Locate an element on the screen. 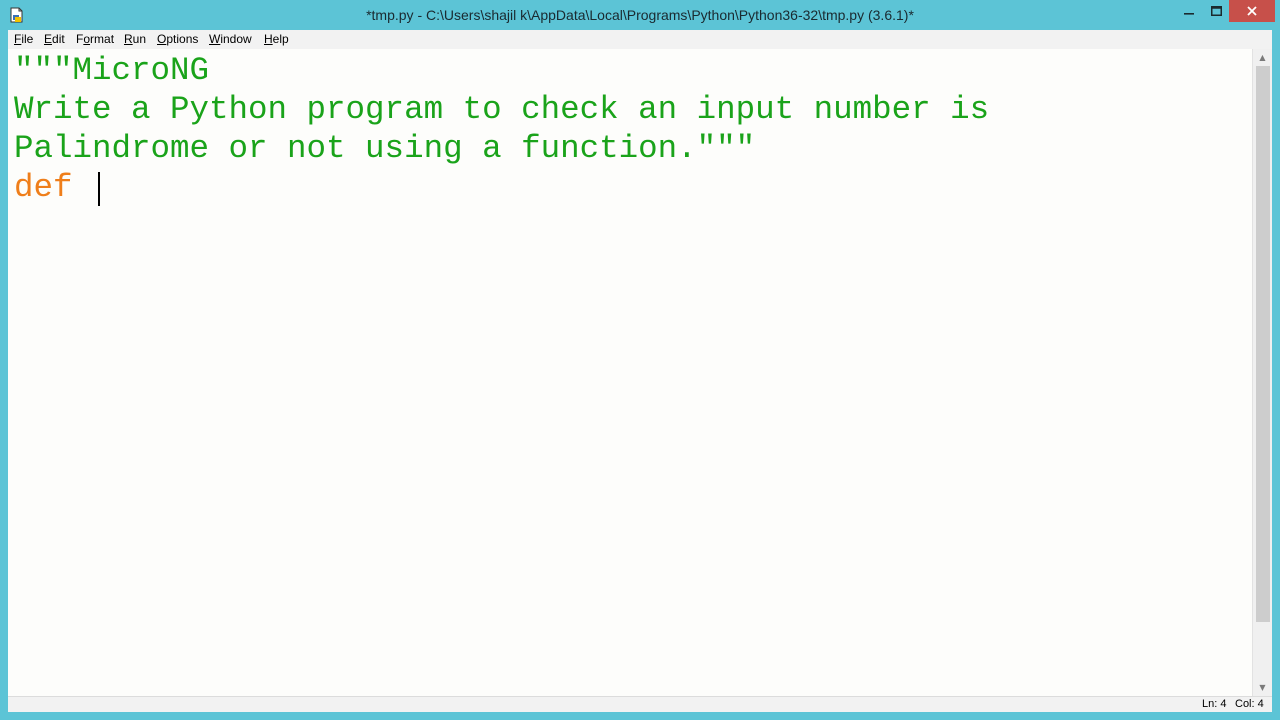 The width and height of the screenshot is (1280, 720). status-col: Col: 4 is located at coordinates (1249, 704).